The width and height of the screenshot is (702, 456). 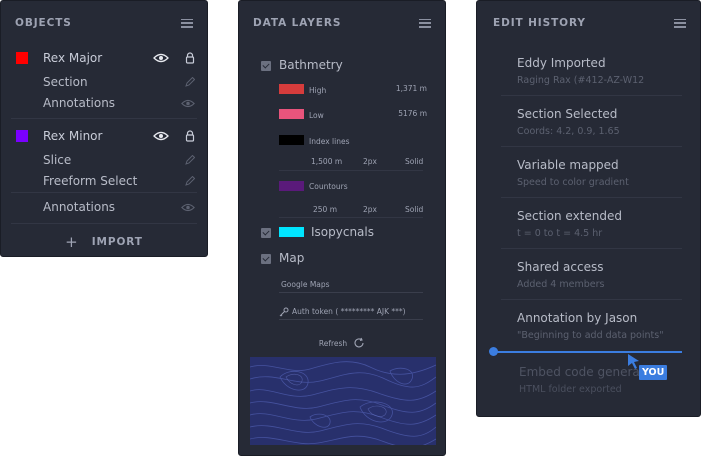 I want to click on key-icon, so click(x=284, y=312).